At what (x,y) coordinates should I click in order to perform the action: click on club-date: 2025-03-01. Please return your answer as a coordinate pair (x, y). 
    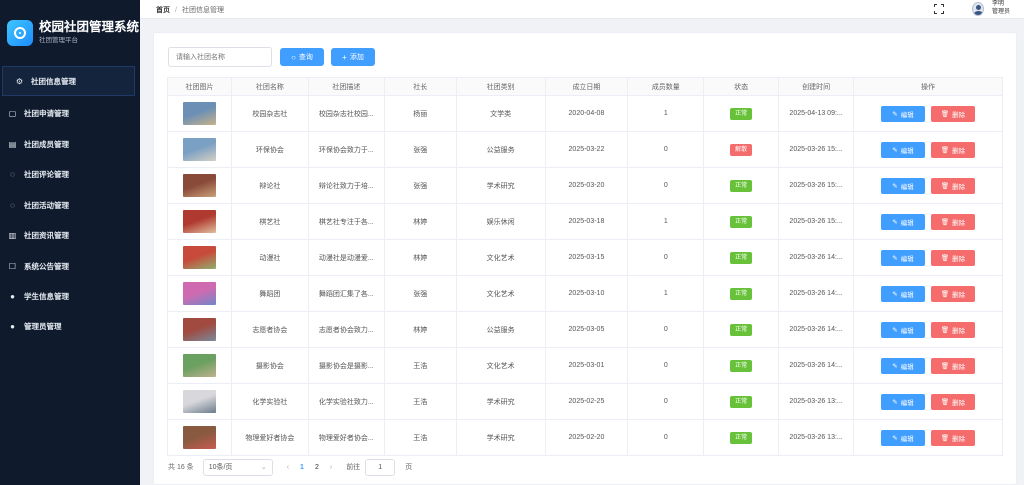
    Looking at the image, I should click on (586, 365).